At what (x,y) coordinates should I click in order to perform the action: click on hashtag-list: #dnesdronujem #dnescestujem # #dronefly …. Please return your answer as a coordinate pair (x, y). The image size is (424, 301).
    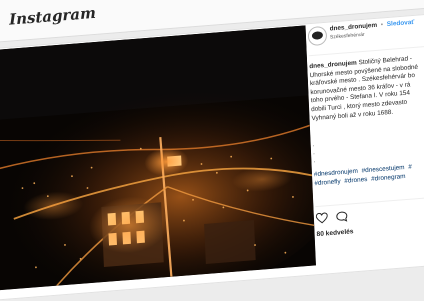
    Looking at the image, I should click on (369, 174).